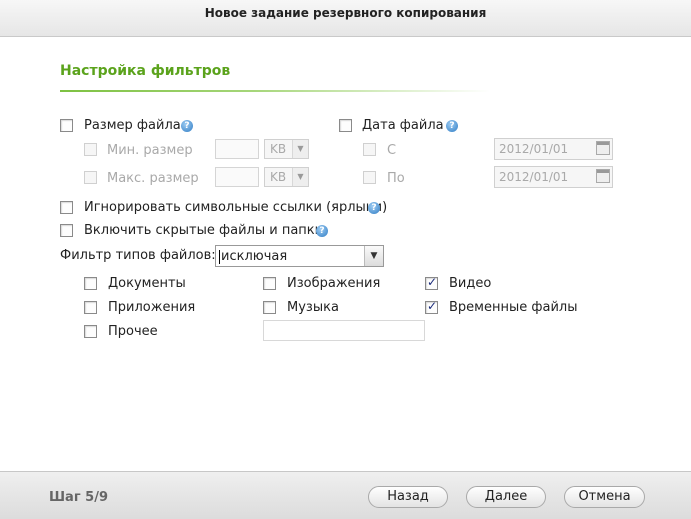  What do you see at coordinates (470, 283) in the screenshot?
I see `video-label: Видео` at bounding box center [470, 283].